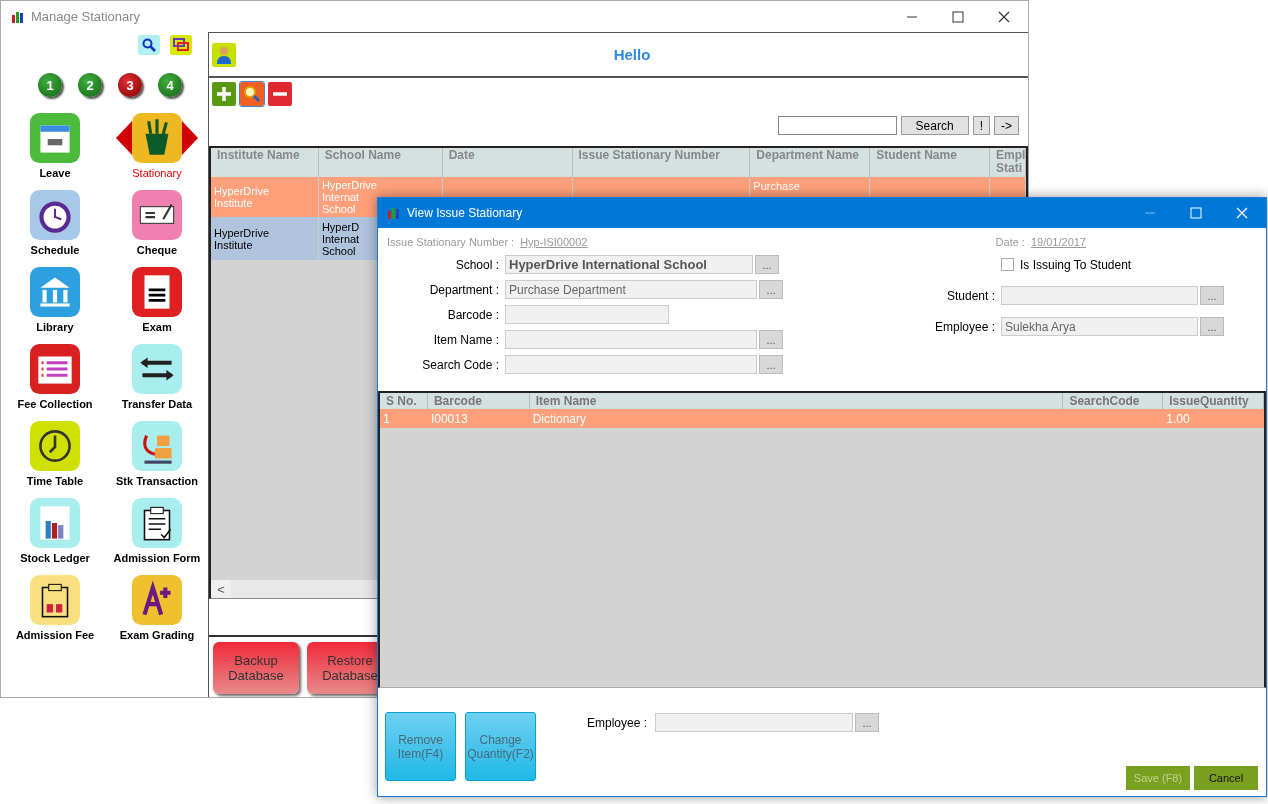 The height and width of the screenshot is (804, 1268). I want to click on field-label: Search Code :, so click(460, 364).